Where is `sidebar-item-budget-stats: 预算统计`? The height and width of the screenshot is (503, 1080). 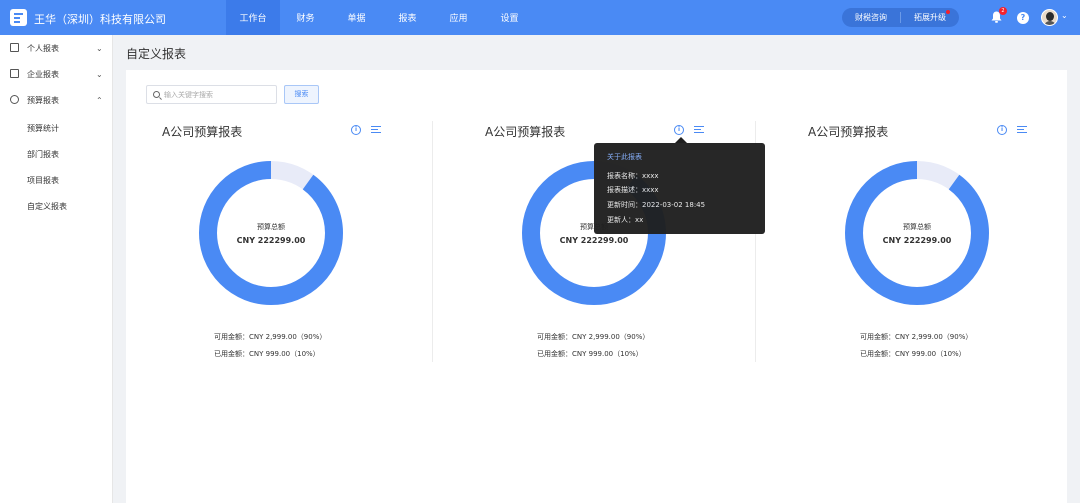 sidebar-item-budget-stats: 预算统计 is located at coordinates (43, 128).